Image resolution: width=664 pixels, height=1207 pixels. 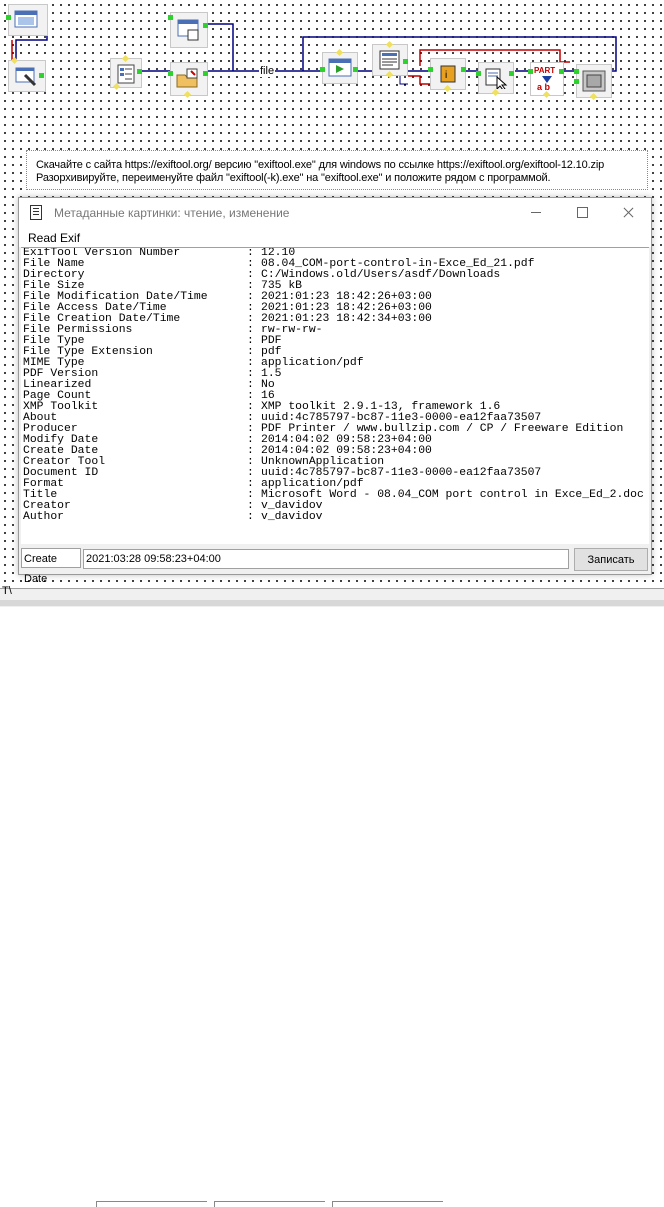 I want to click on list-reader-node, so click(x=126, y=72).